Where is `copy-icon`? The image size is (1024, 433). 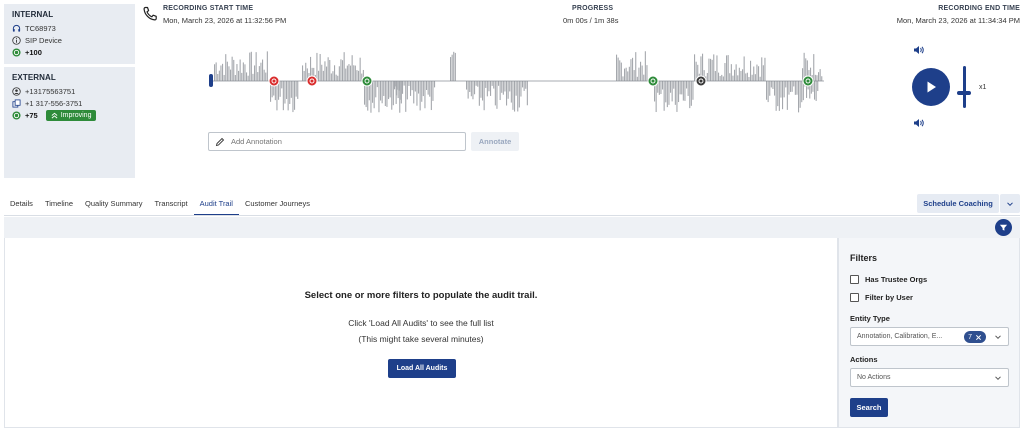 copy-icon is located at coordinates (16, 103).